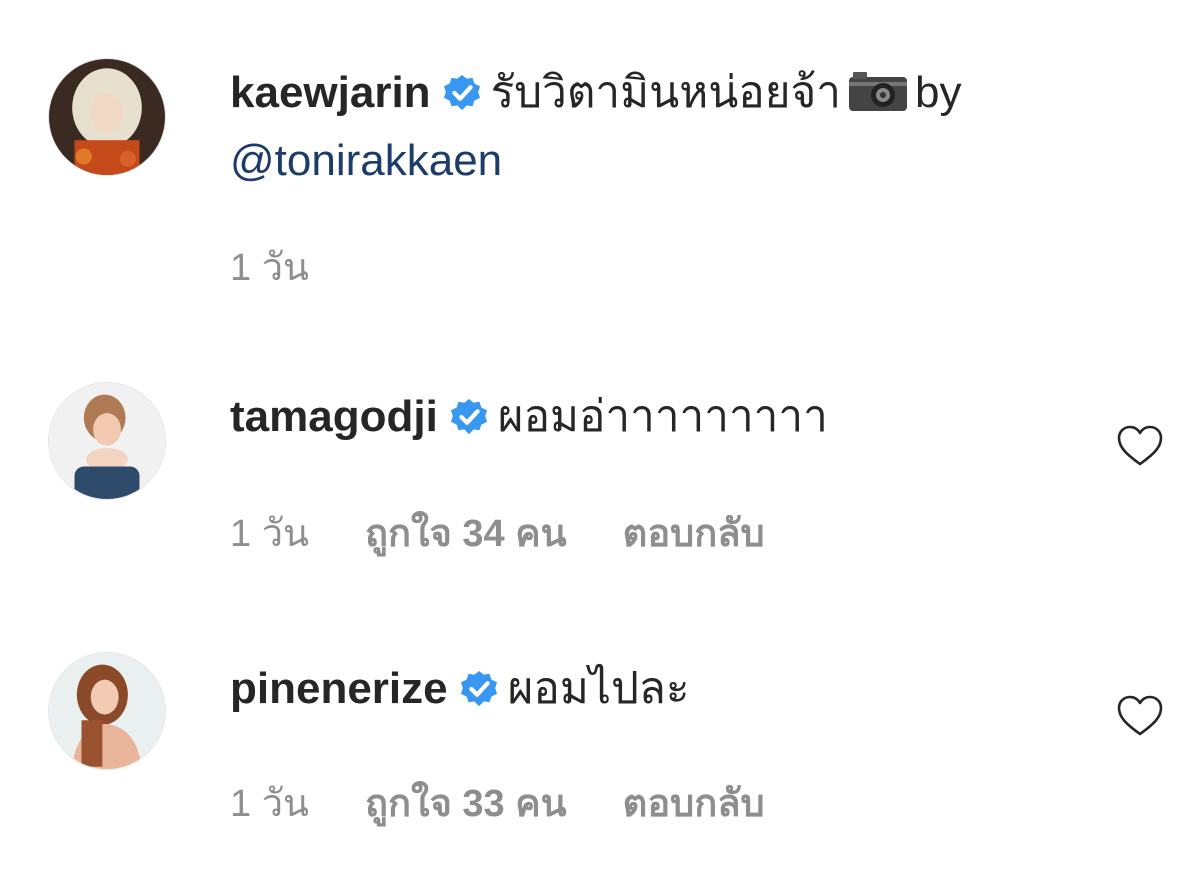  Describe the element at coordinates (466, 804) in the screenshot. I see `likes-count: ถูกใจ 33 คน` at that location.